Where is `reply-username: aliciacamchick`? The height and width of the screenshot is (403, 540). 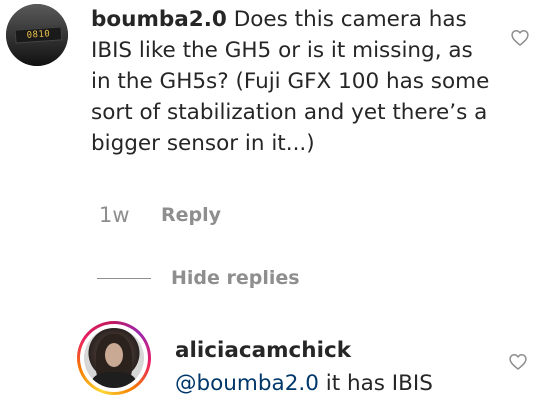
reply-username: aliciacamchick is located at coordinates (263, 351).